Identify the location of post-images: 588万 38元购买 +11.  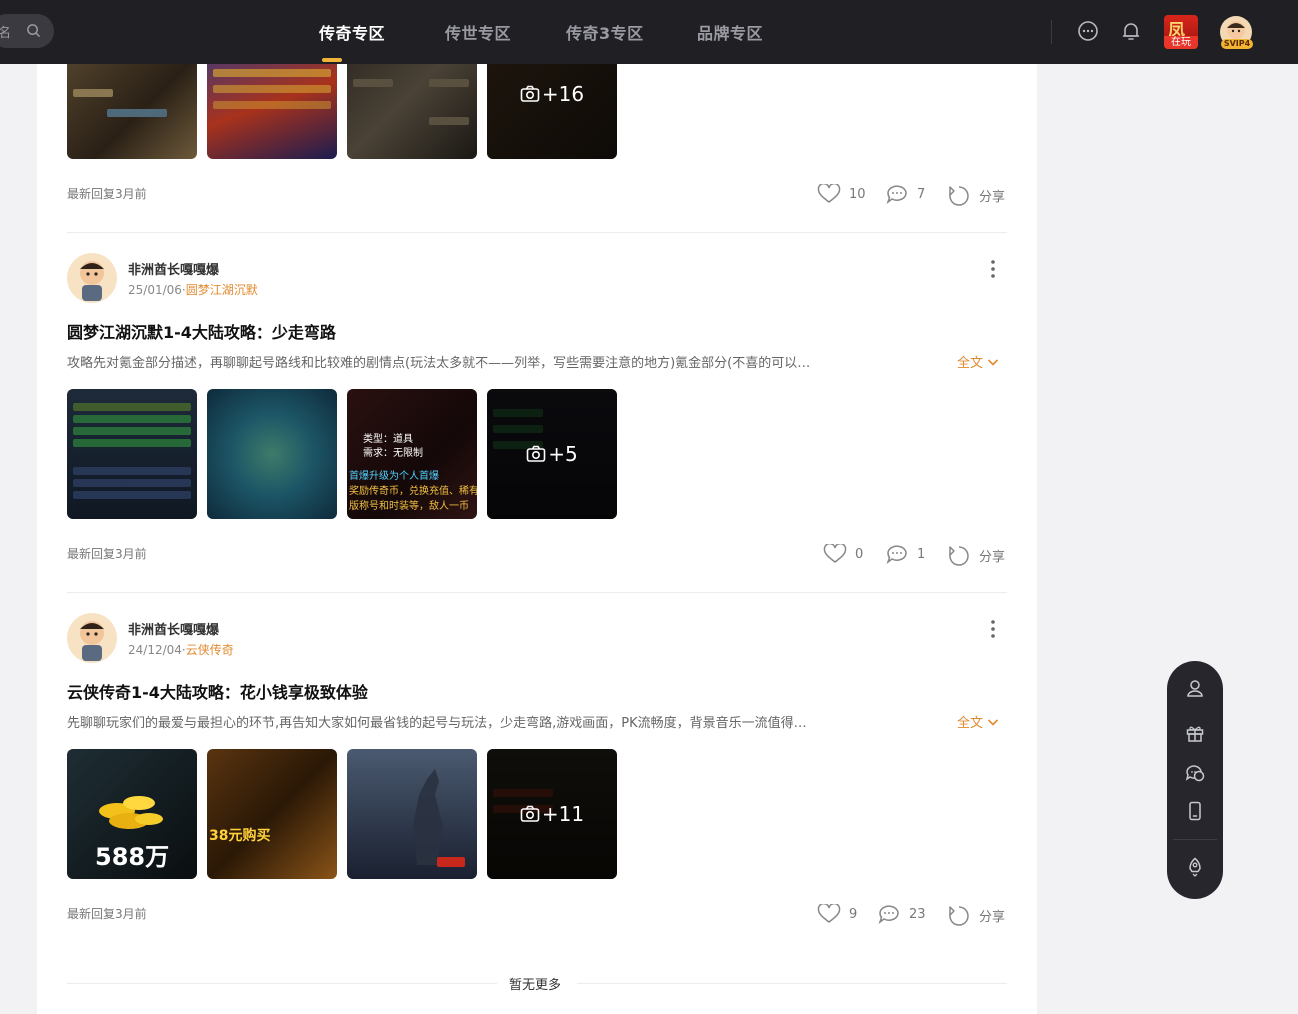
(347, 814).